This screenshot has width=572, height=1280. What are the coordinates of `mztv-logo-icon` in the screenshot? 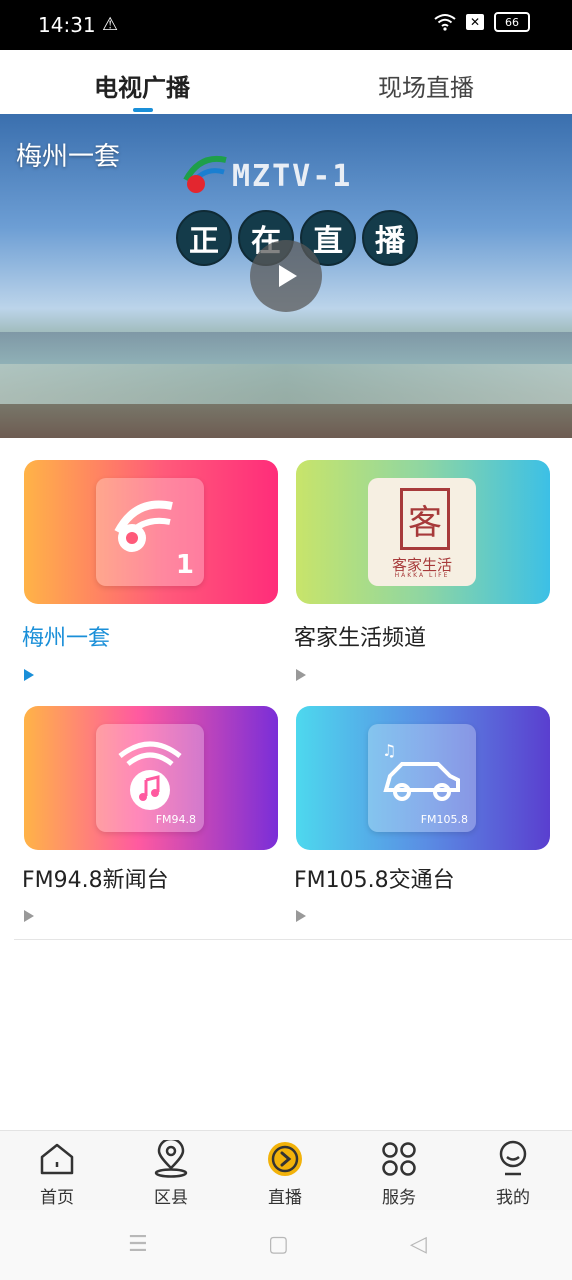 It's located at (205, 174).